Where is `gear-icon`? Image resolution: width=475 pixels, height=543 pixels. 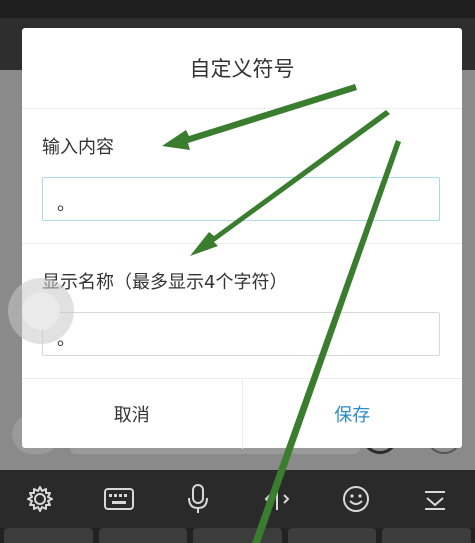
gear-icon is located at coordinates (40, 499).